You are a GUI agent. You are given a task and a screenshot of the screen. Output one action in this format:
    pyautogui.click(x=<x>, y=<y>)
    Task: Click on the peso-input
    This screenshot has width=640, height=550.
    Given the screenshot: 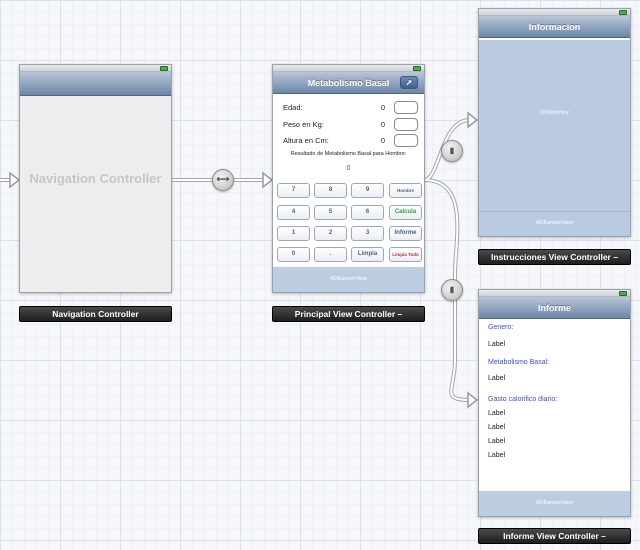 What is the action you would take?
    pyautogui.click(x=406, y=124)
    